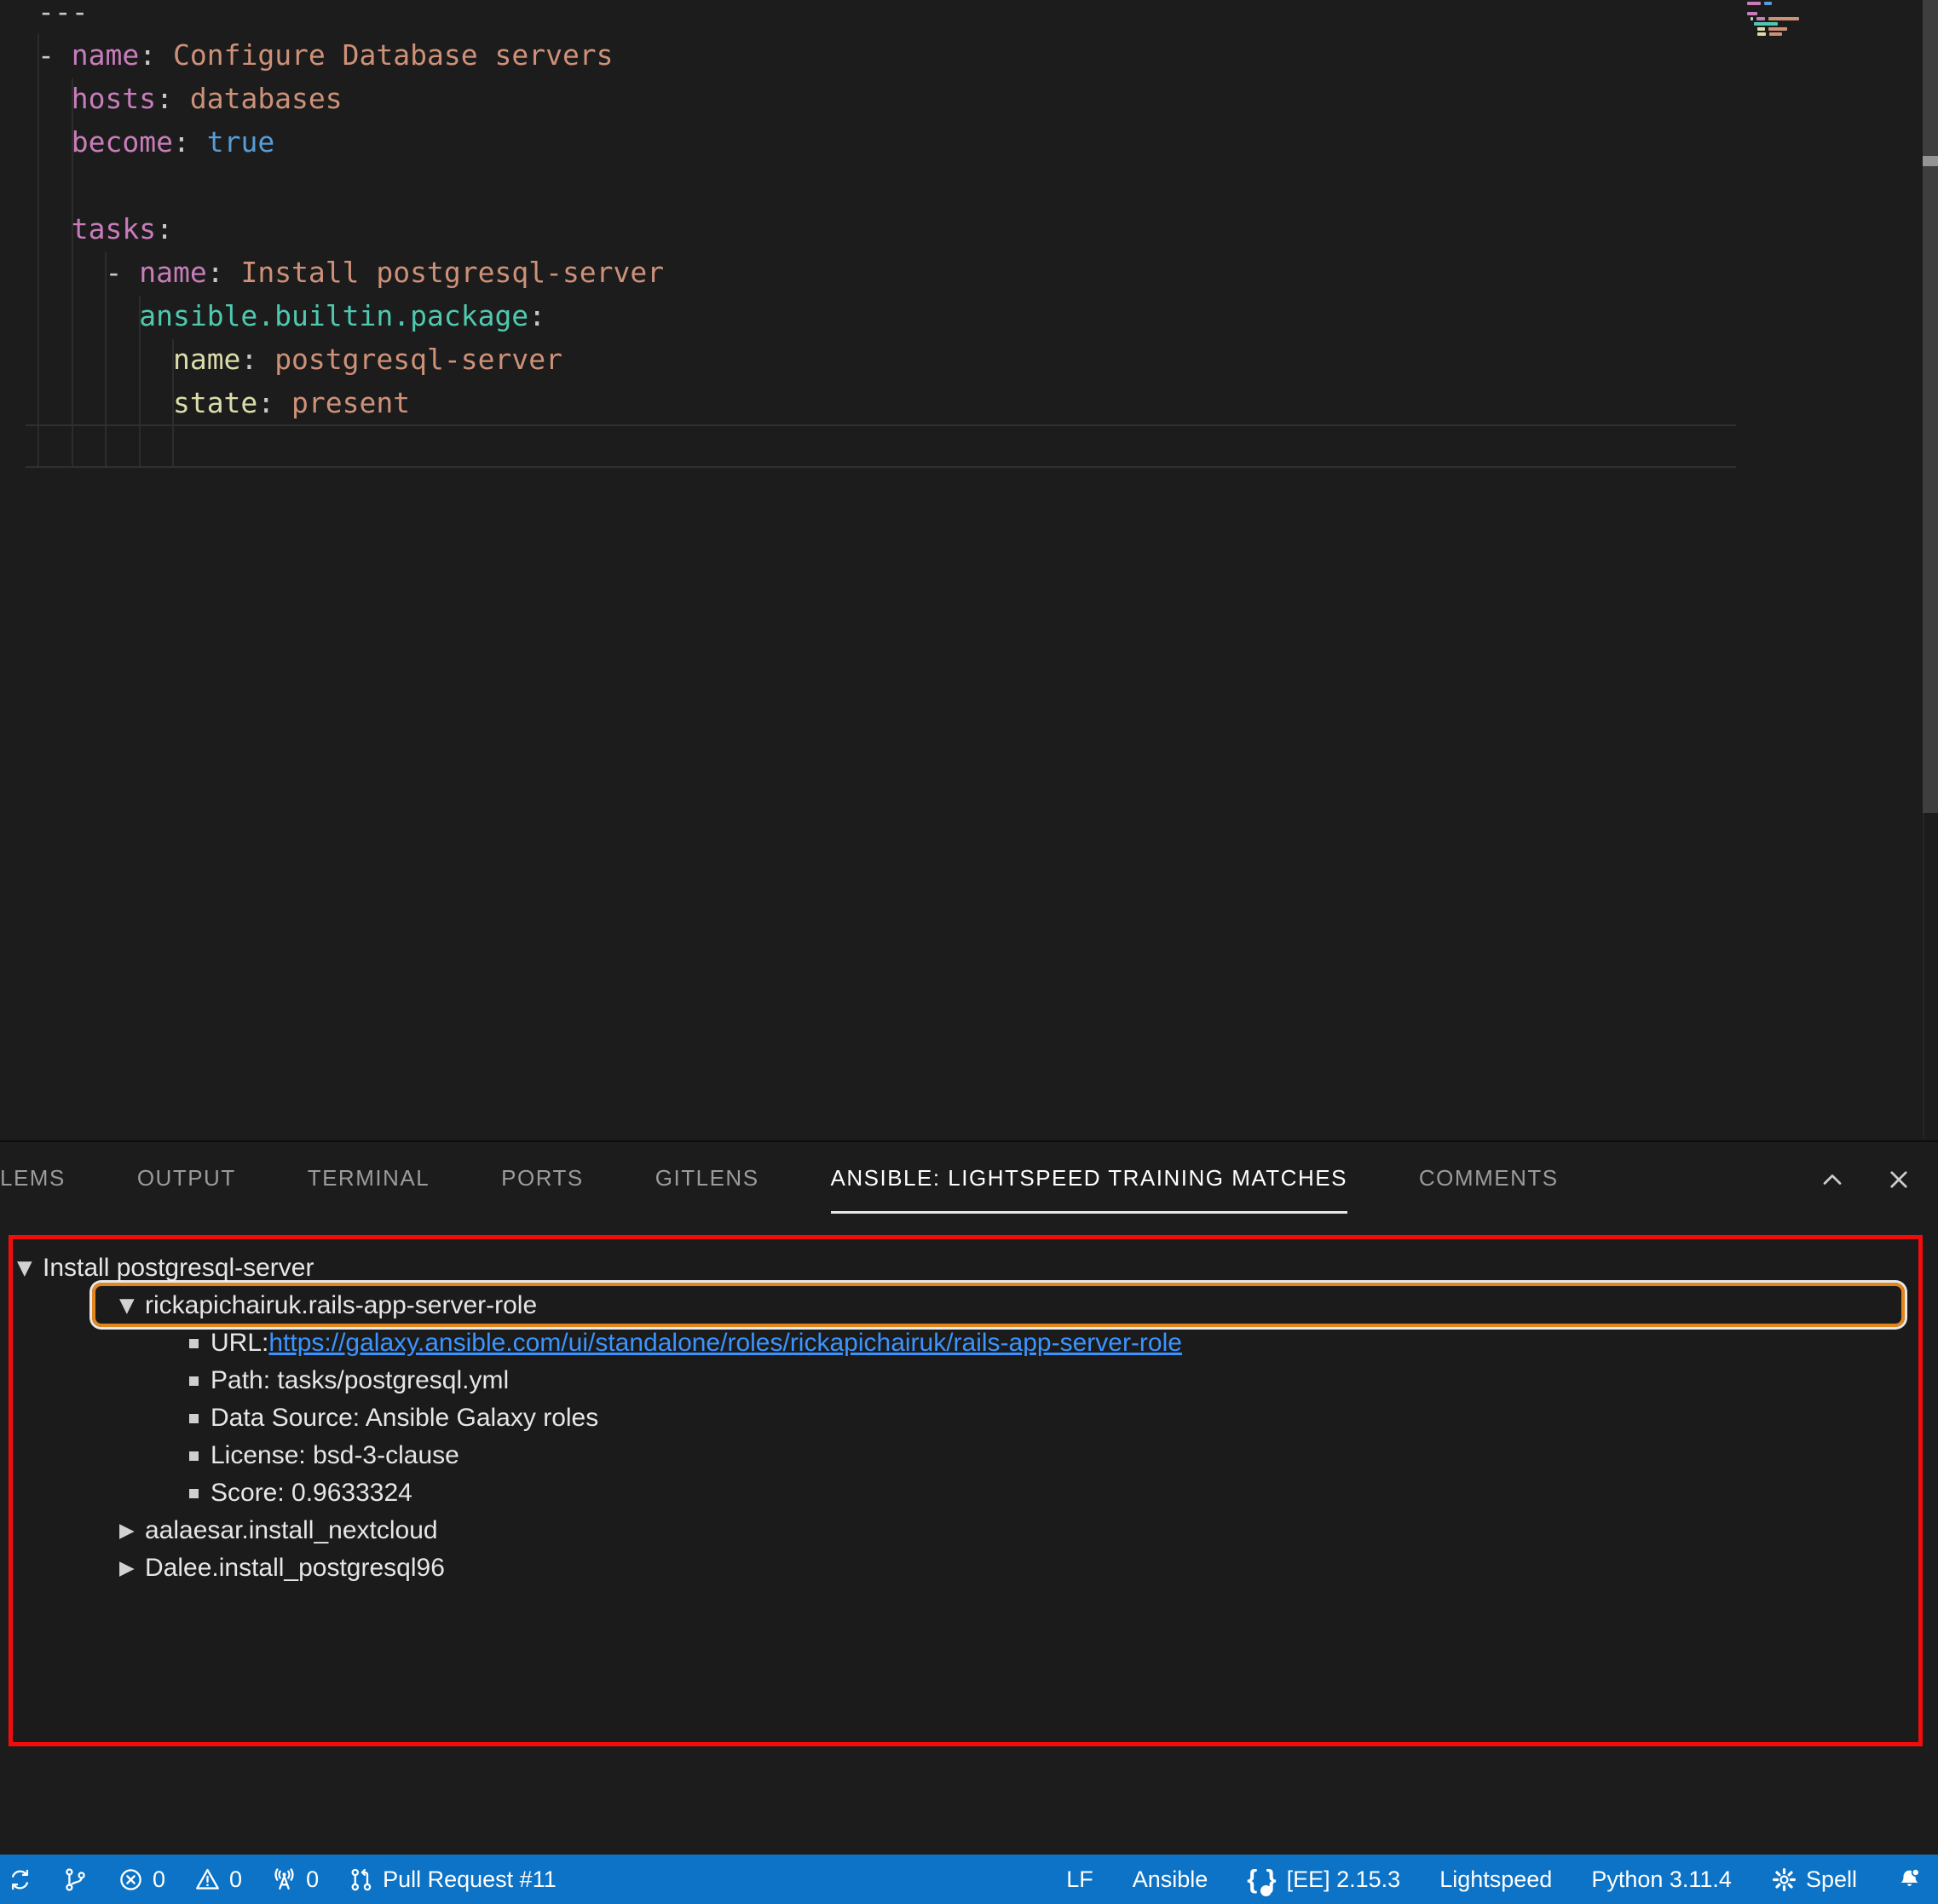  I want to click on tree-item-label: Data Source: Ansible Galaxy roles, so click(405, 1418).